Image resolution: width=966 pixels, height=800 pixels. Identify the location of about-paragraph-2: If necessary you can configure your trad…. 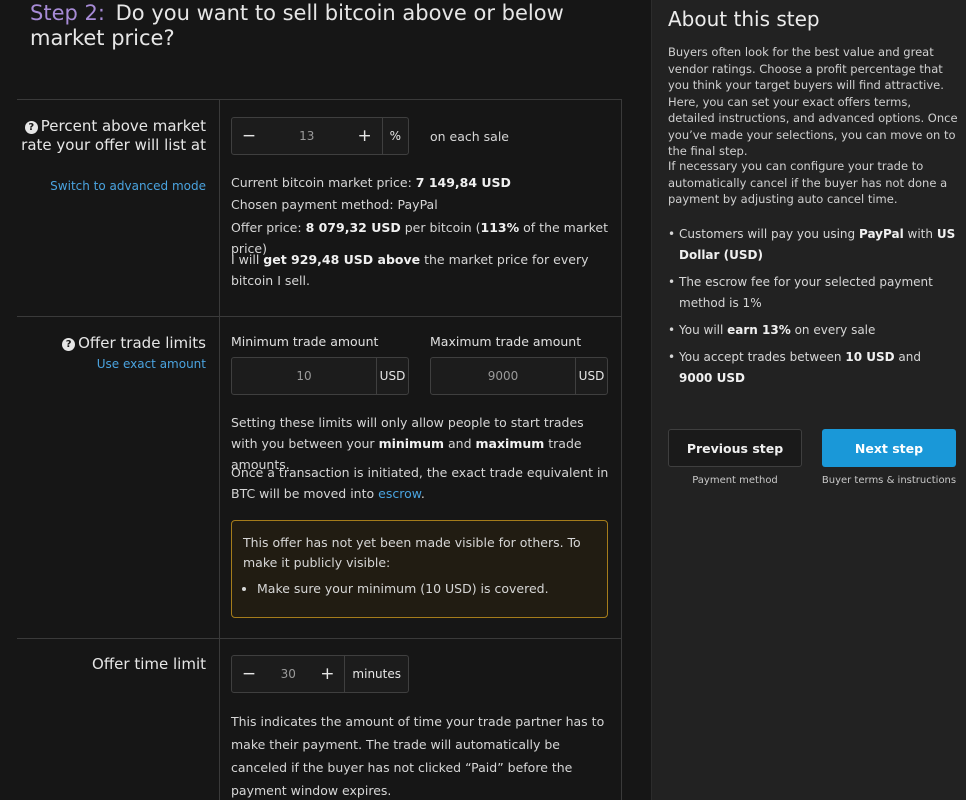
(808, 182).